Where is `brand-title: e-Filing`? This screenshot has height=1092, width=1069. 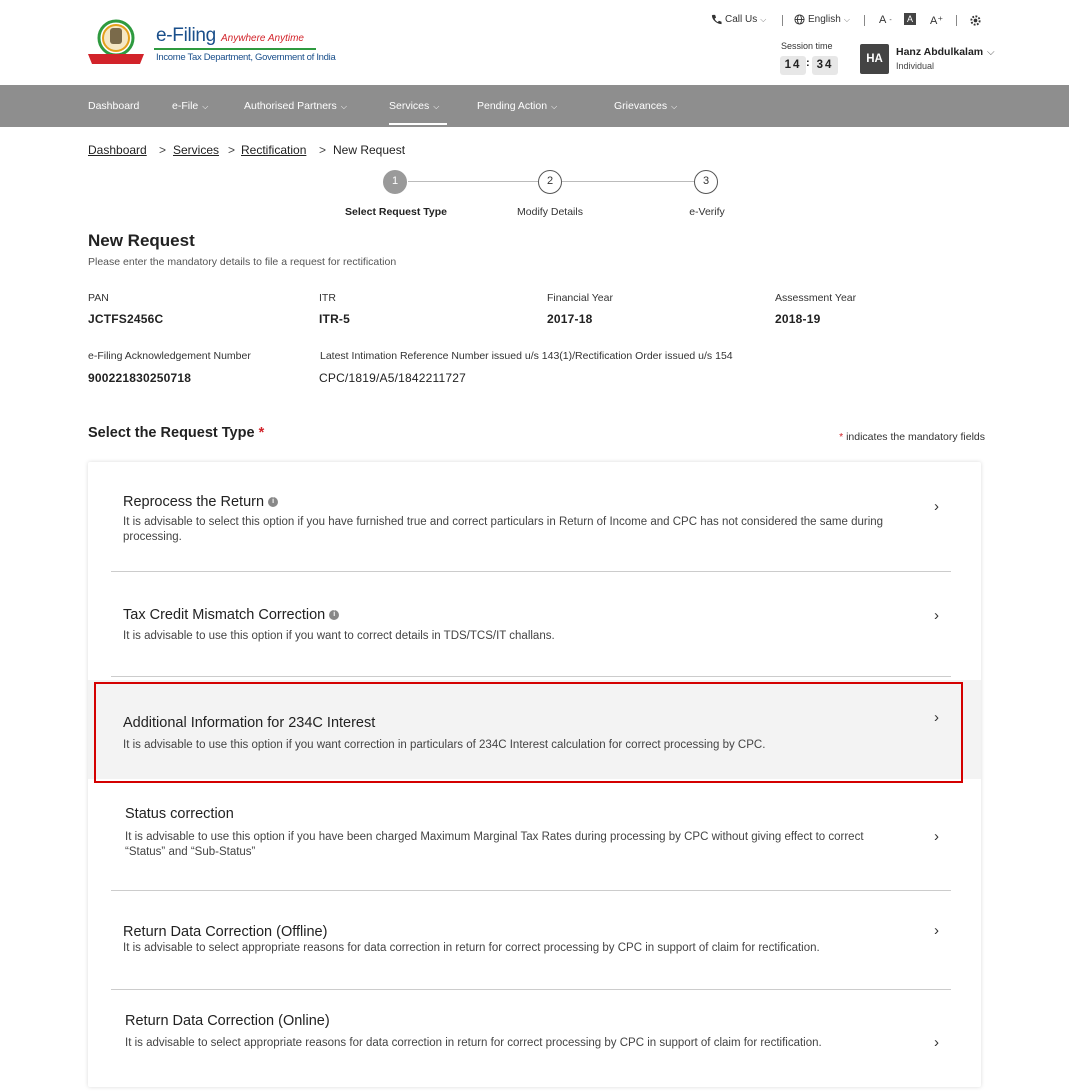 brand-title: e-Filing is located at coordinates (186, 35).